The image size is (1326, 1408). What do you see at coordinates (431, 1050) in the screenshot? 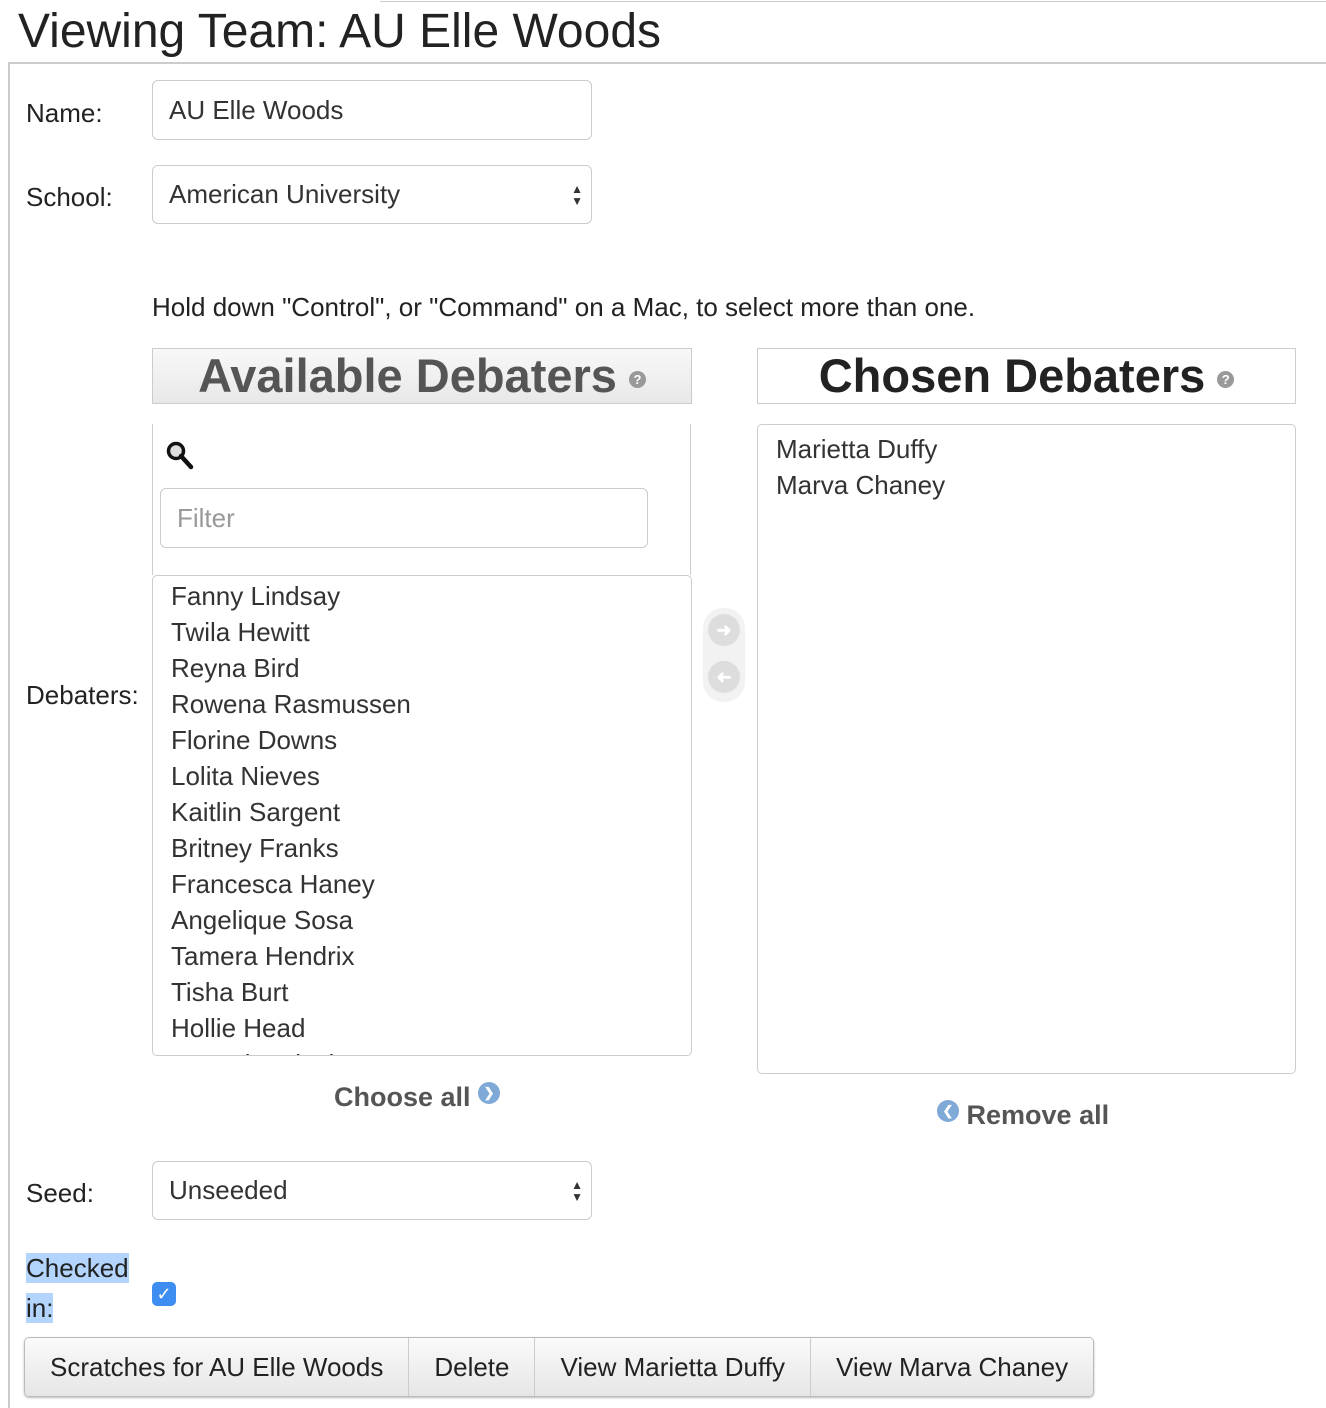
I see `list-item: Marguita Finch` at bounding box center [431, 1050].